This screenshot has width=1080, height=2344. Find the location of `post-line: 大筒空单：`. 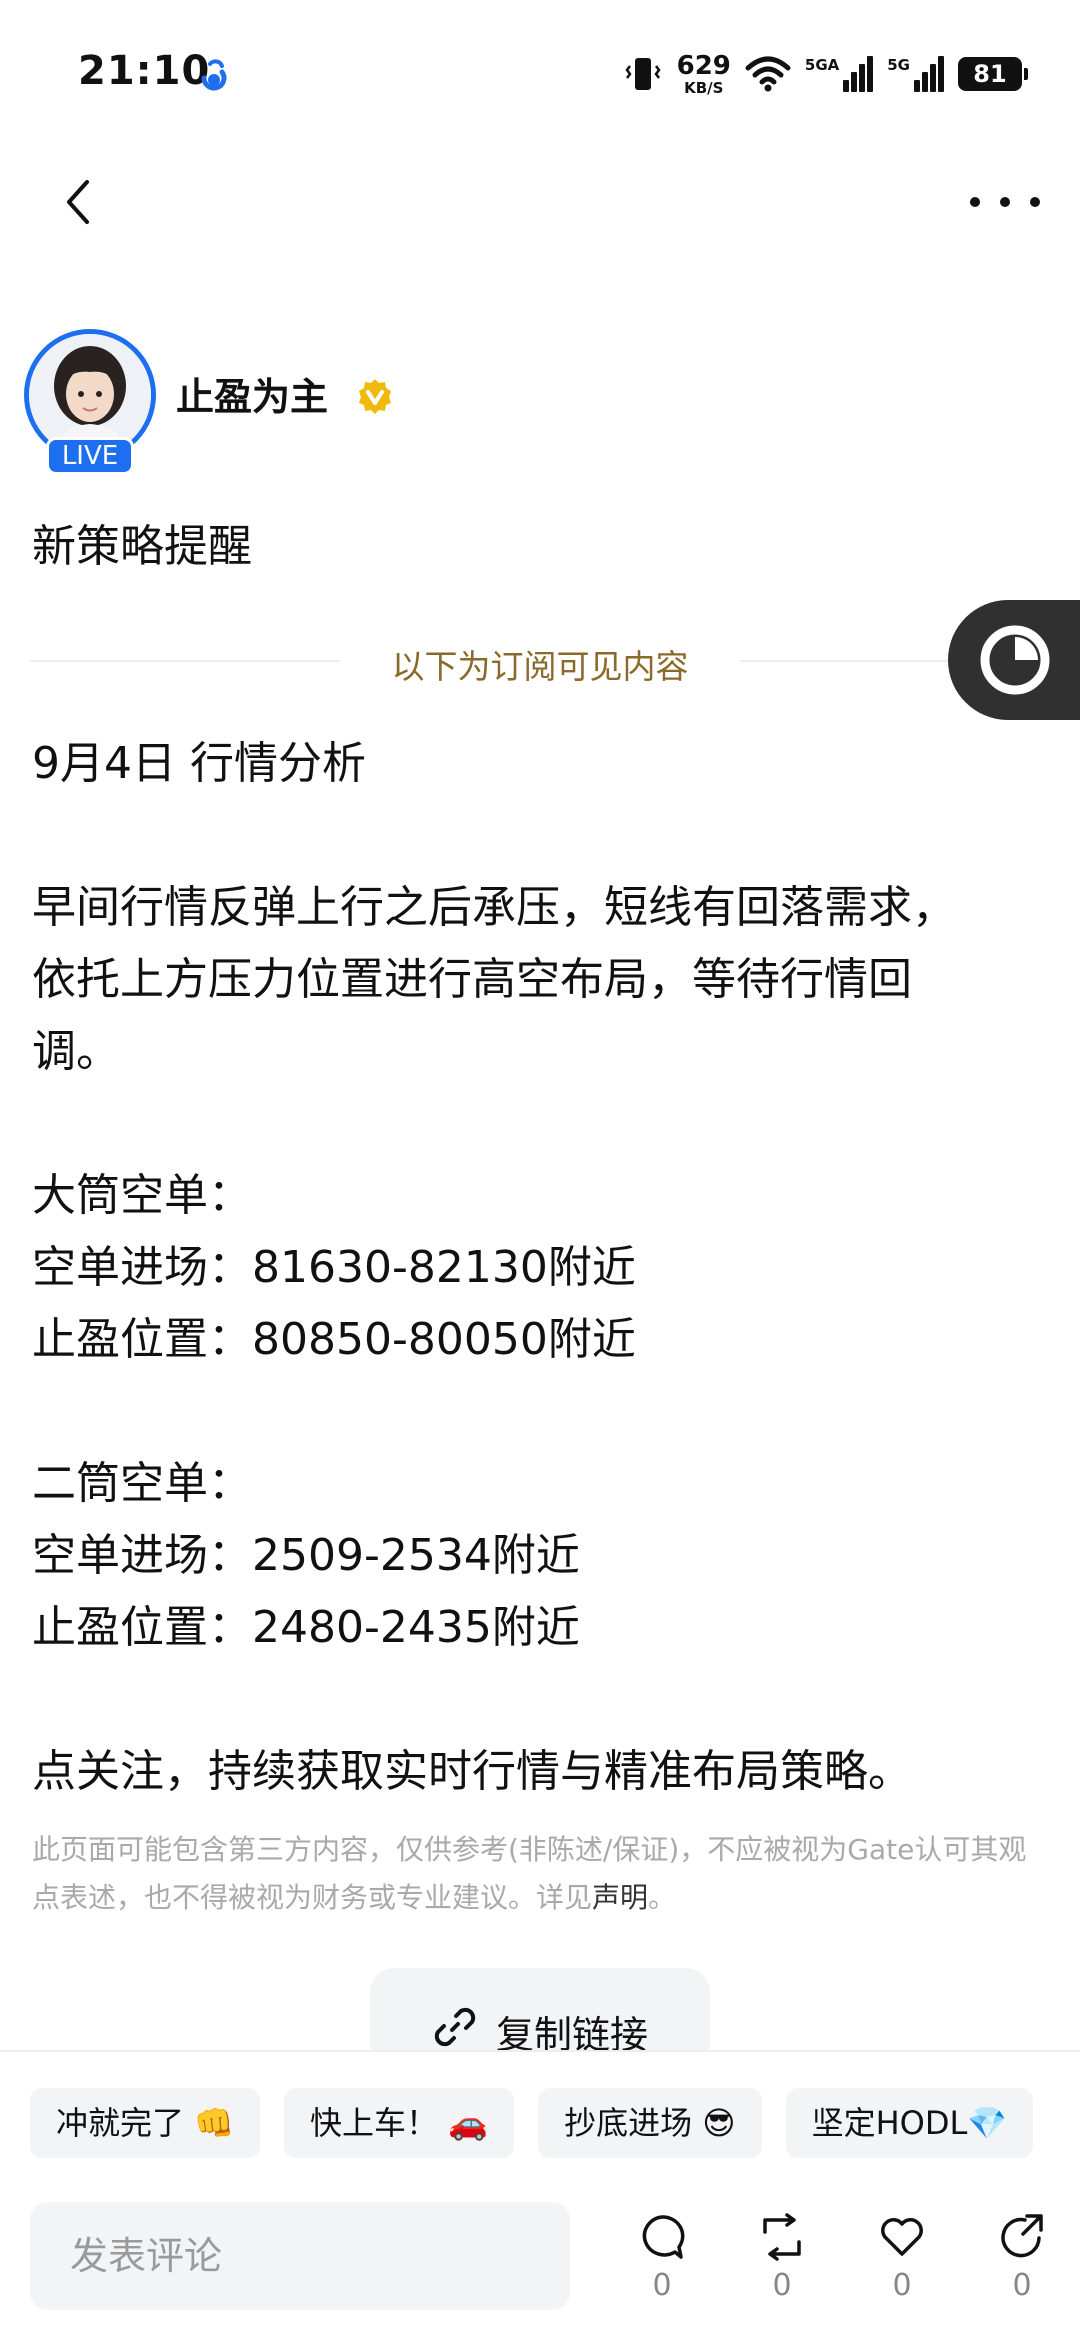

post-line: 大筒空单： is located at coordinates (142, 1195).